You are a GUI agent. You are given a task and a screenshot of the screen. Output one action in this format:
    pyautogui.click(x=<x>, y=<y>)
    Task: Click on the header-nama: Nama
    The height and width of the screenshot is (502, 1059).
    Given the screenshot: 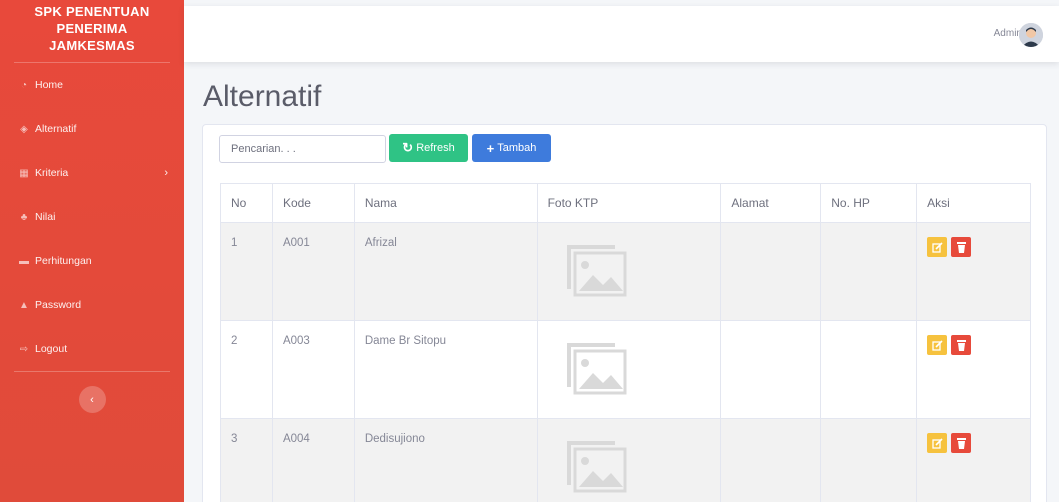 What is the action you would take?
    pyautogui.click(x=445, y=203)
    